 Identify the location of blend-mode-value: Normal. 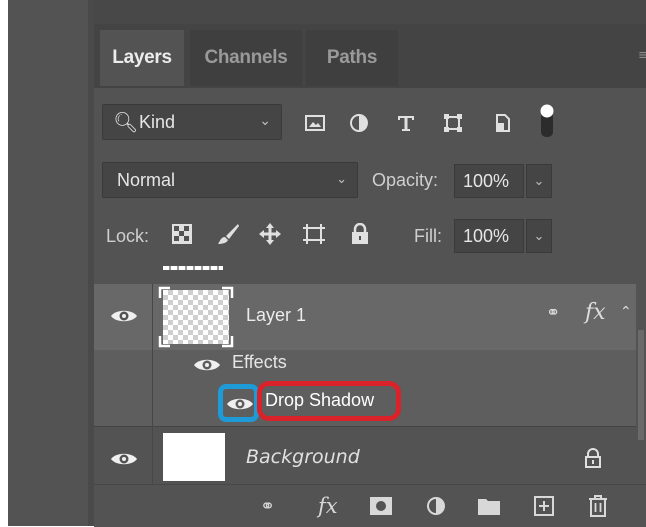
(146, 180).